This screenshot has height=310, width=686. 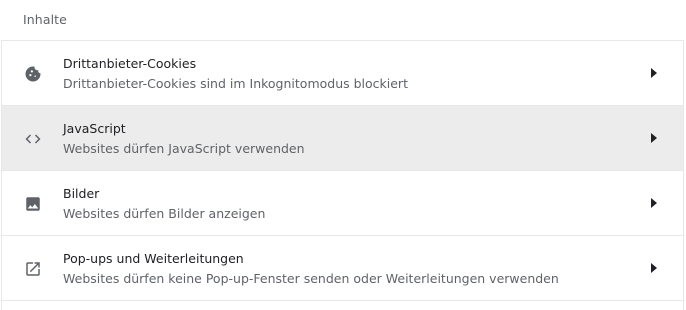 What do you see at coordinates (45, 19) in the screenshot?
I see `section-title: Inhalte` at bounding box center [45, 19].